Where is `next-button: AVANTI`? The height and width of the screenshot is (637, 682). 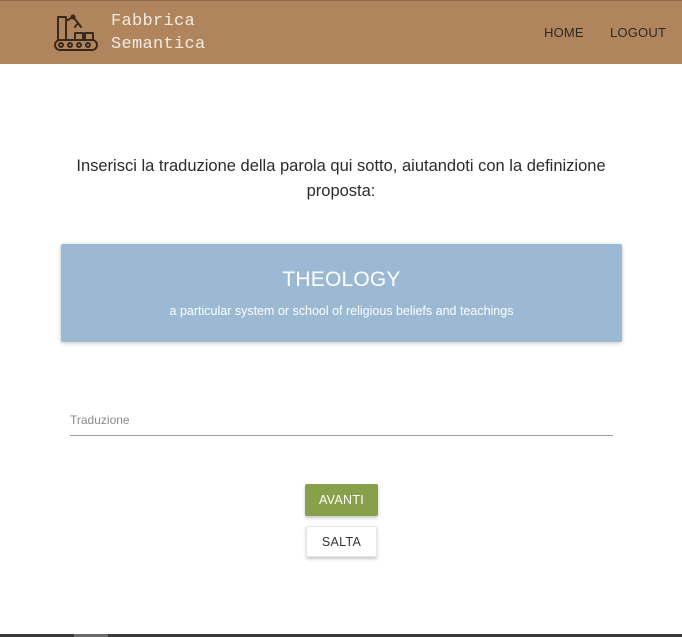
next-button: AVANTI is located at coordinates (341, 500).